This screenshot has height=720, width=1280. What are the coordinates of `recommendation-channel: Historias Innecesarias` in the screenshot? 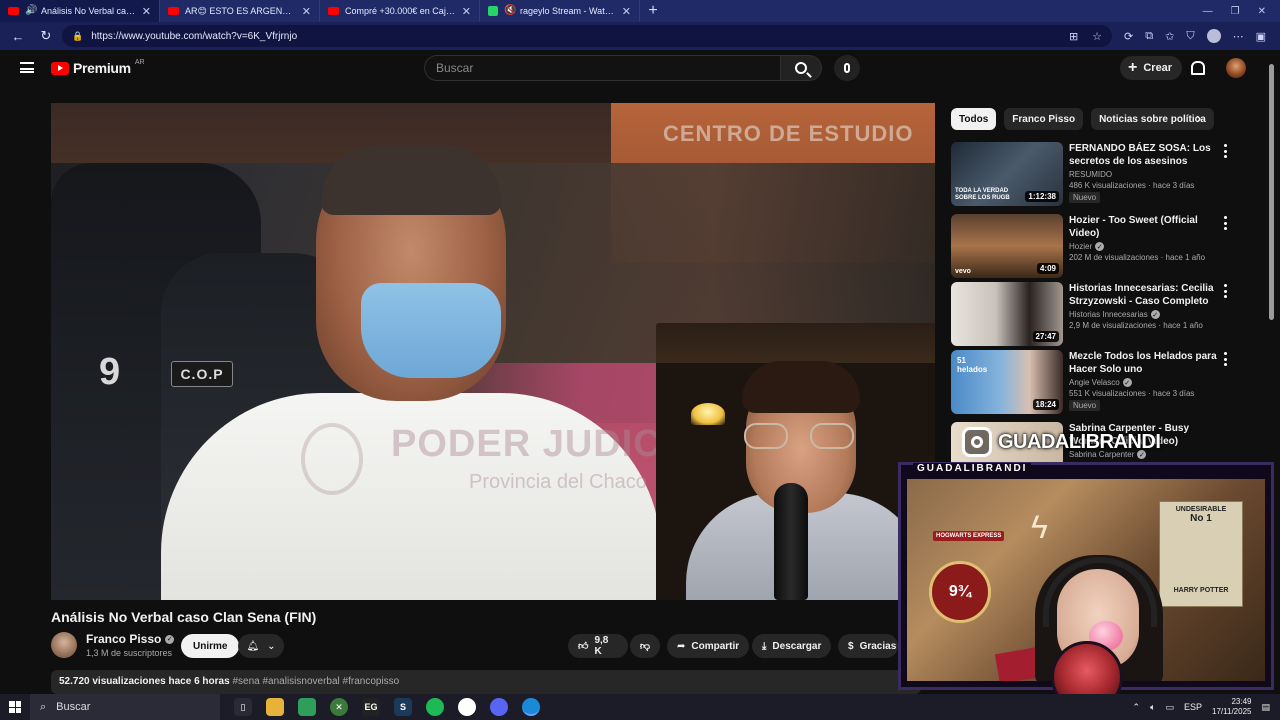 It's located at (1108, 314).